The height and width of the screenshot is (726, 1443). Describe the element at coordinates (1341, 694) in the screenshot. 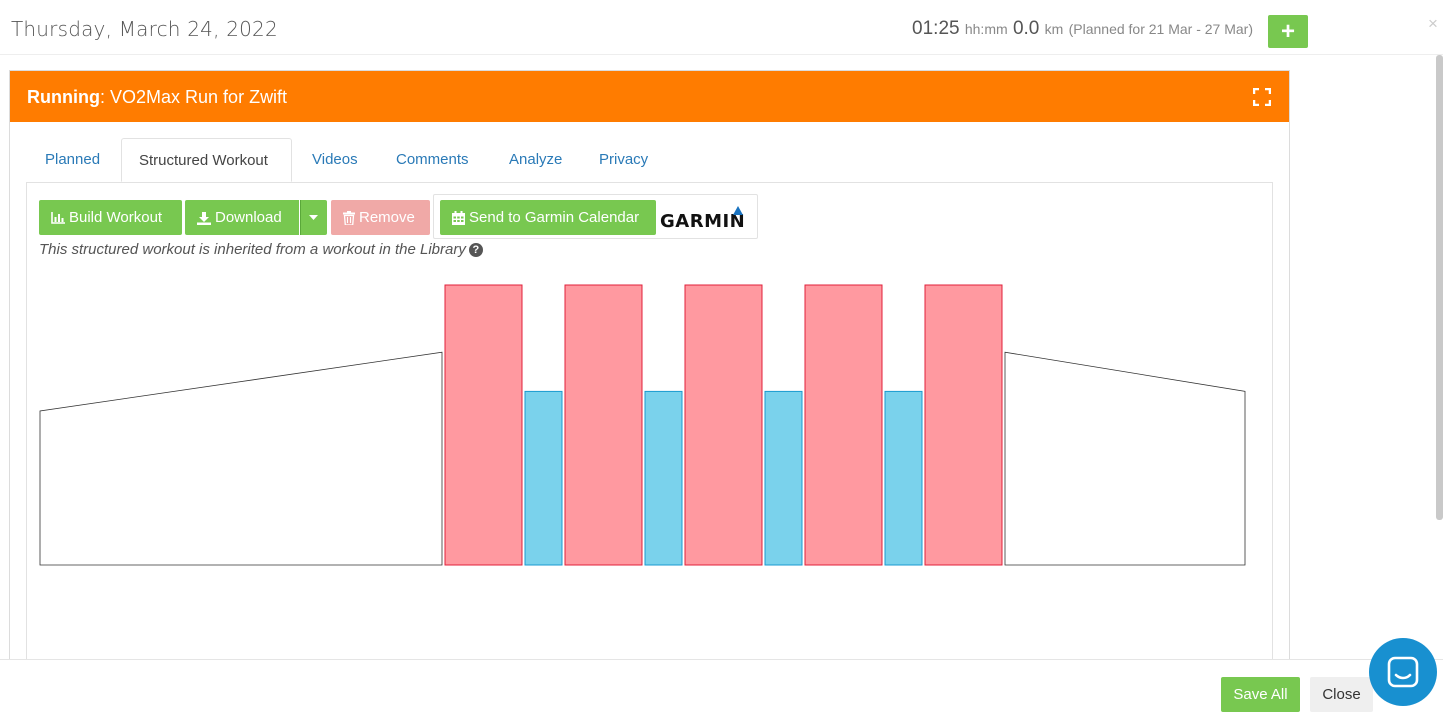

I see `close-button: Close` at that location.